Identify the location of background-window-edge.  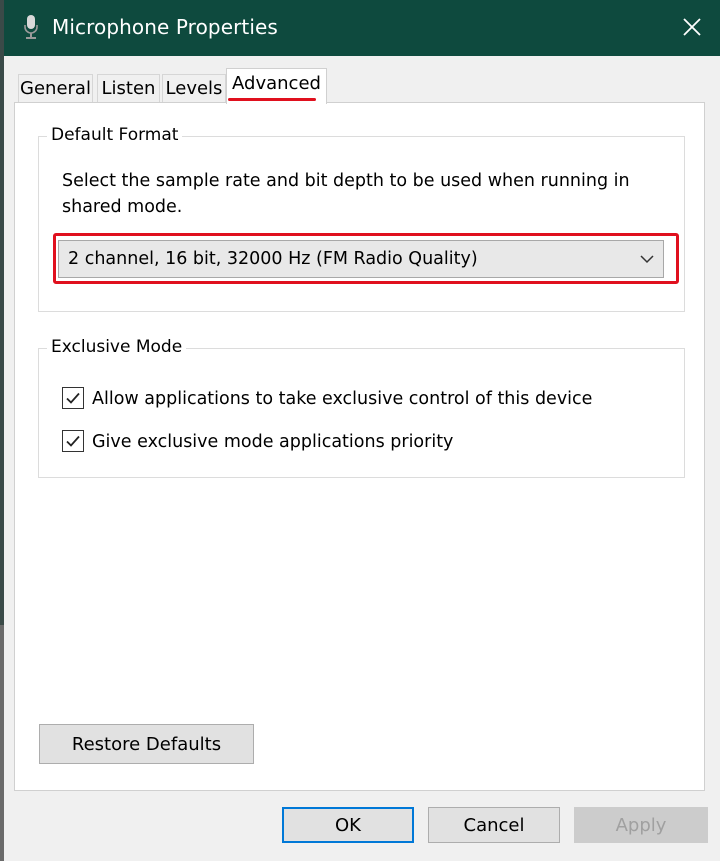
(2, 430).